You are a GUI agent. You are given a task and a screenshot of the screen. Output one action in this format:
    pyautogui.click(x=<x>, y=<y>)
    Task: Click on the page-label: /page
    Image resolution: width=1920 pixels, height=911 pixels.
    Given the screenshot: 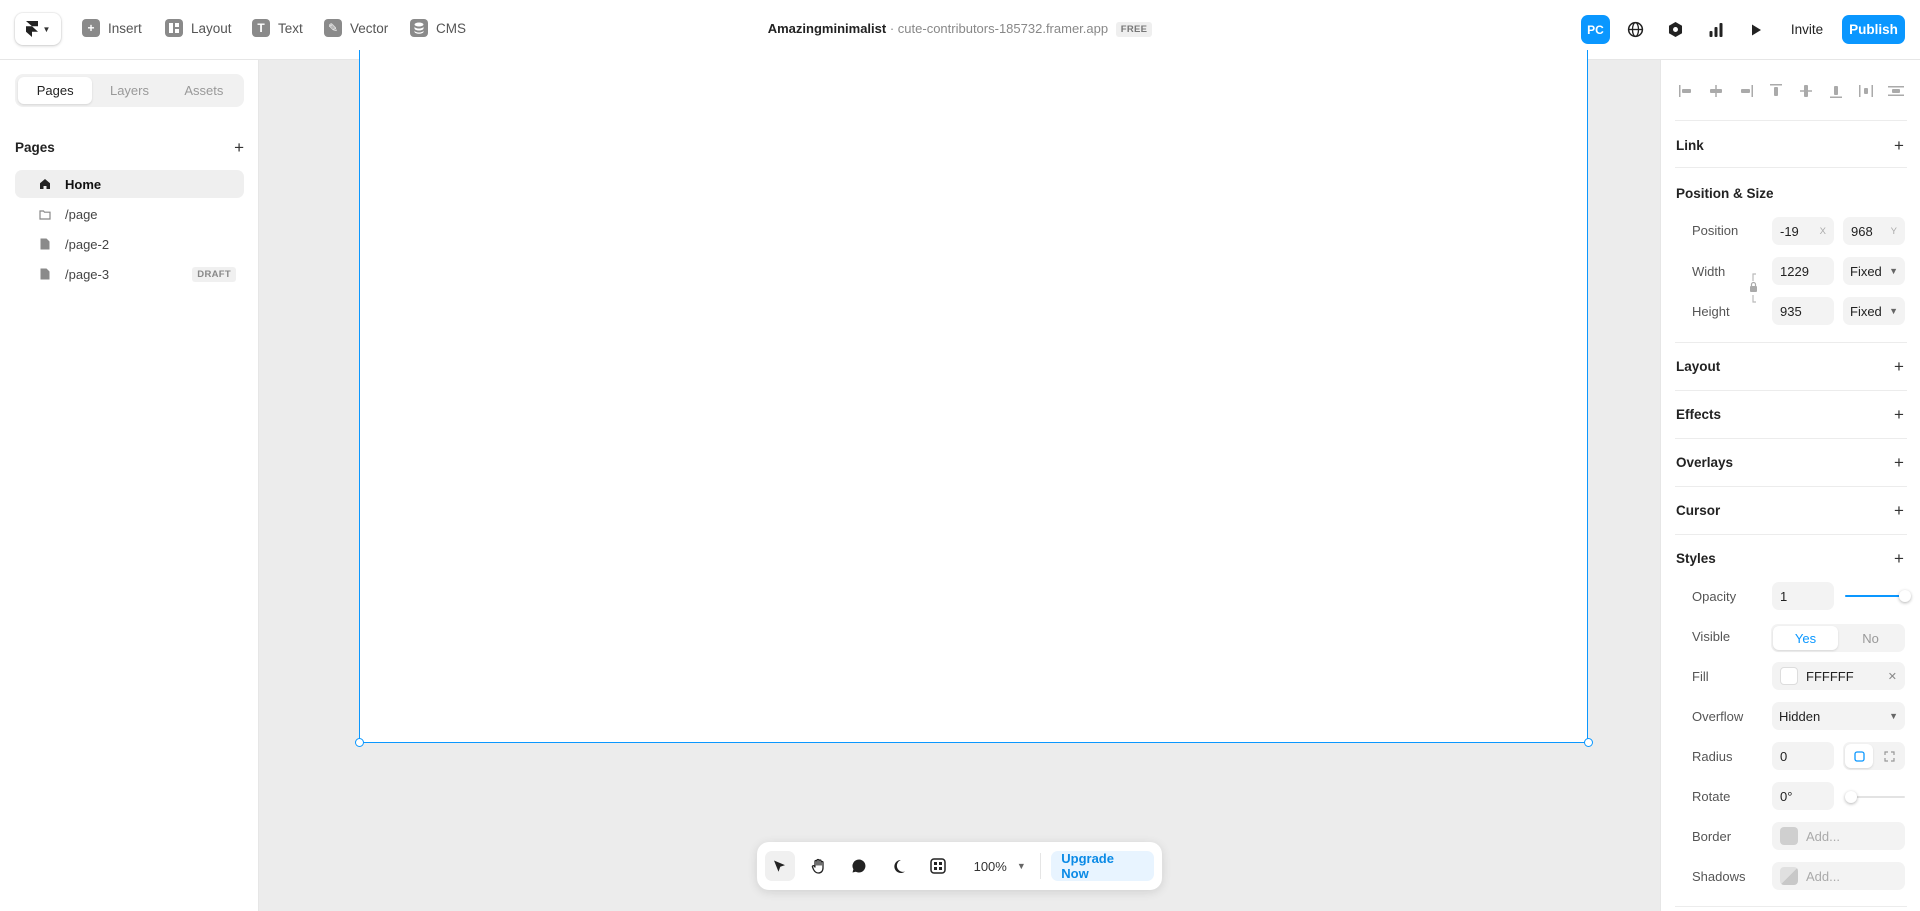 What is the action you would take?
    pyautogui.click(x=81, y=214)
    